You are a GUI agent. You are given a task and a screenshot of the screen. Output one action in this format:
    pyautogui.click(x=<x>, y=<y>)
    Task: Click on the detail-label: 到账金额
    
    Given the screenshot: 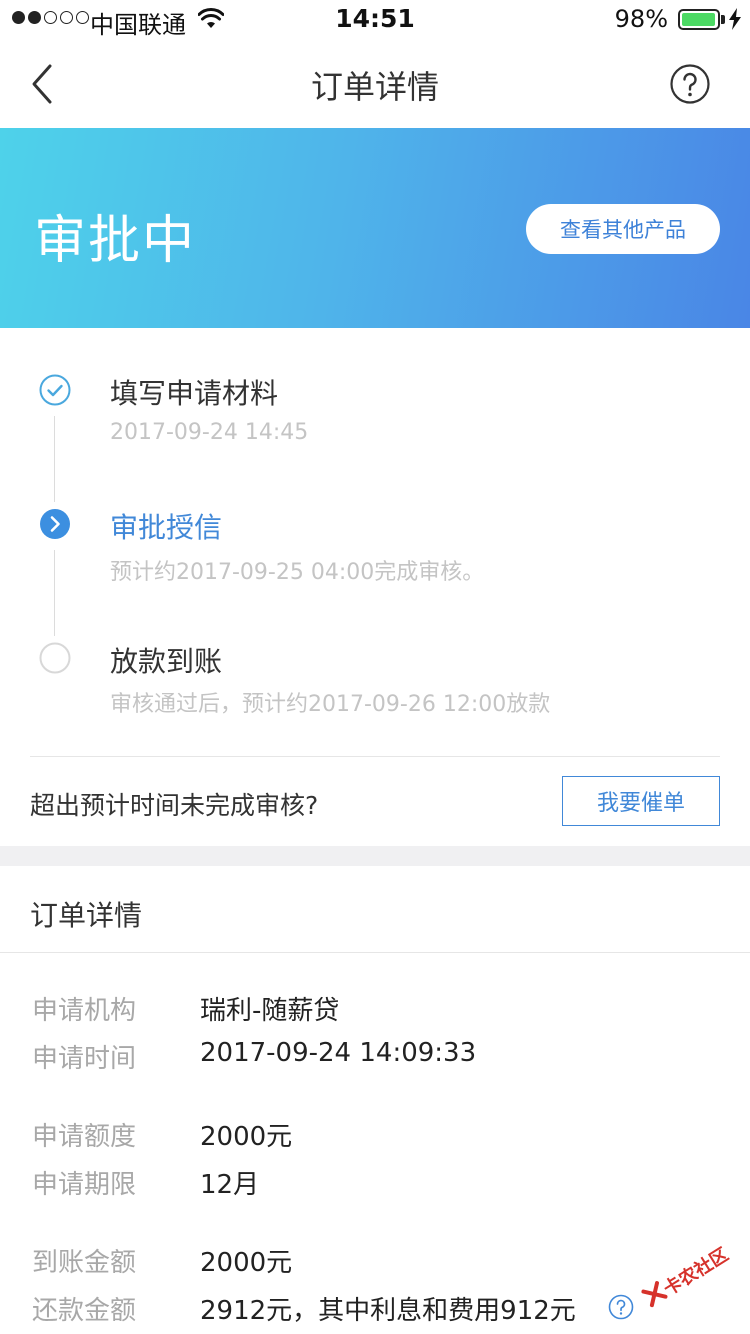 What is the action you would take?
    pyautogui.click(x=84, y=1263)
    